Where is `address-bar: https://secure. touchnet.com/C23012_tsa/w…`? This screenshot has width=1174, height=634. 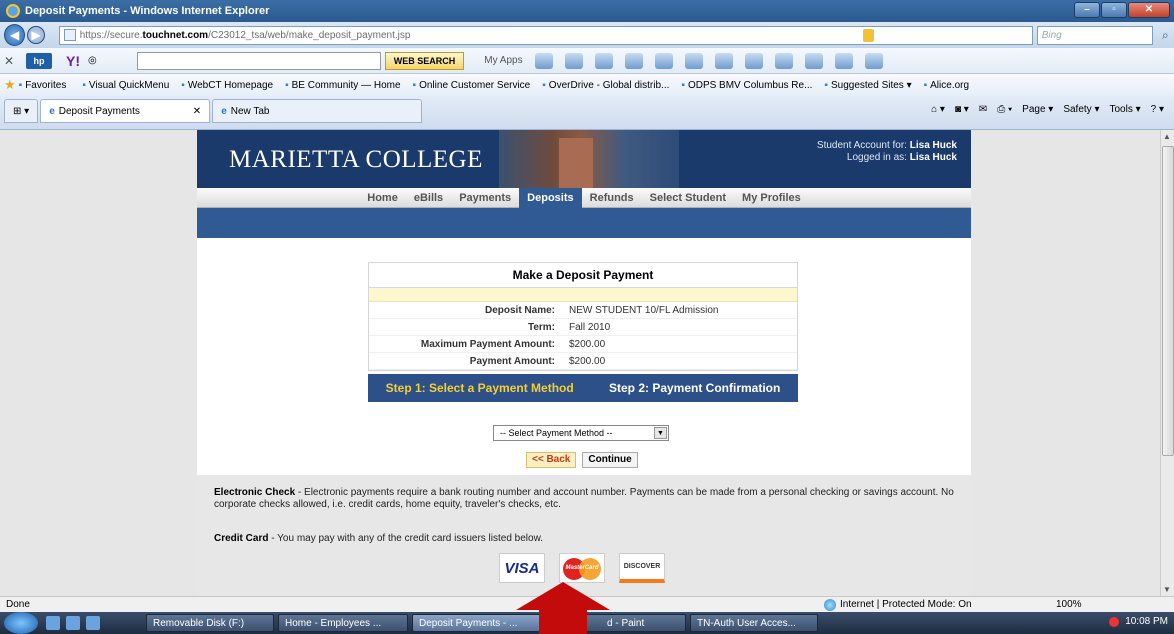
address-bar: https://secure. touchnet.com/C23012_tsa/w… is located at coordinates (545, 35).